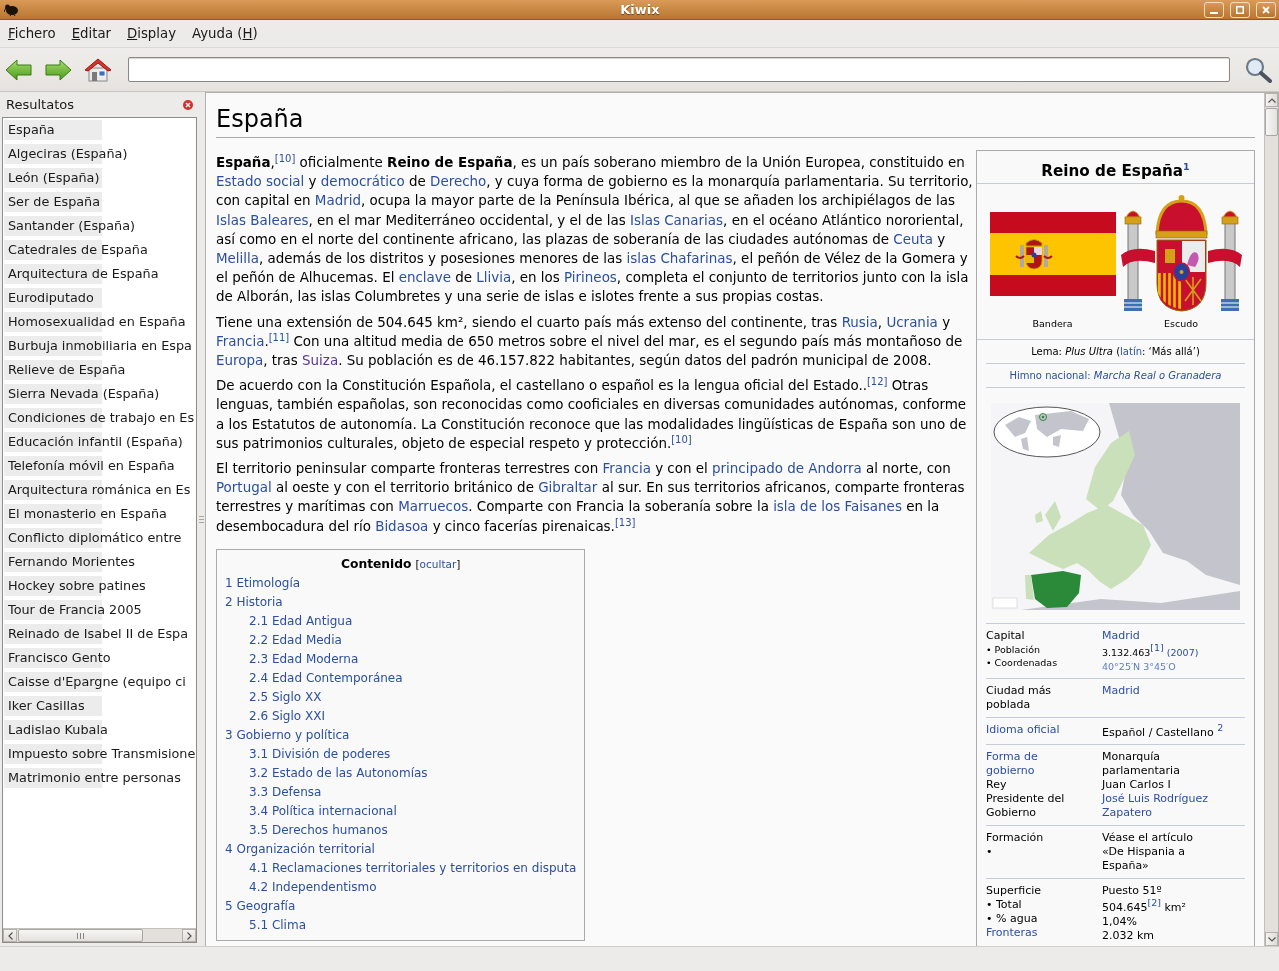 The width and height of the screenshot is (1279, 971). I want to click on toc-link: 3.2 Estado de las Autonomías, so click(338, 773).